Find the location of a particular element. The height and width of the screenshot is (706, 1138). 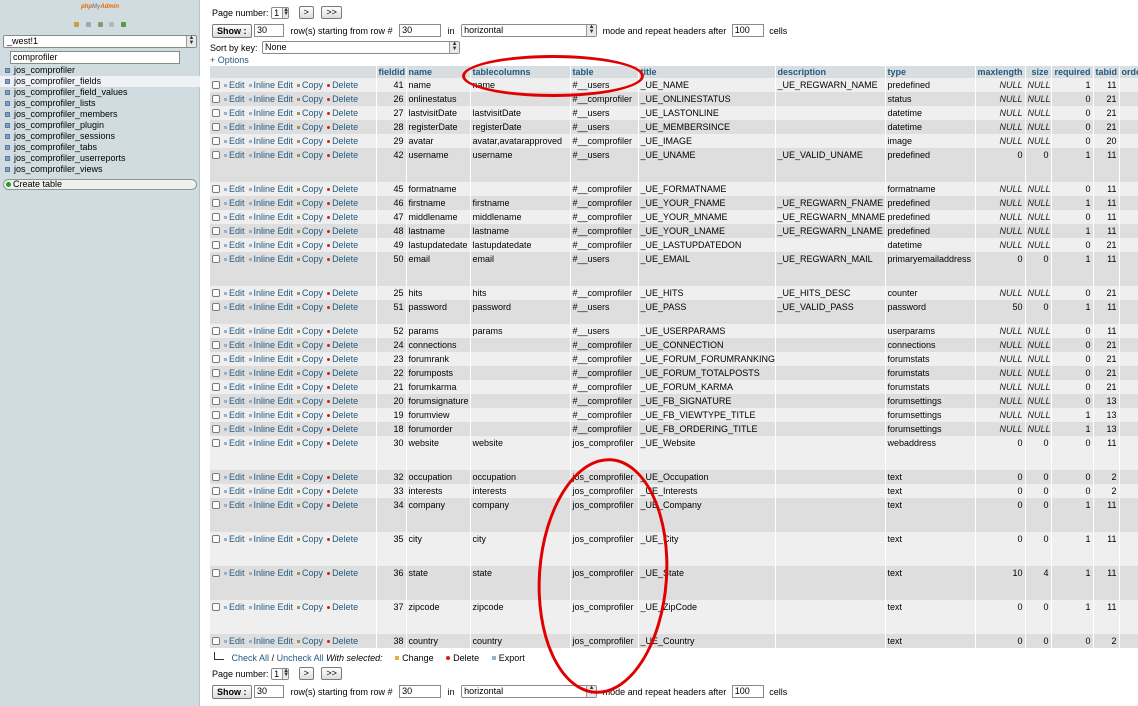

cell-fieldid: 26 is located at coordinates (391, 99).